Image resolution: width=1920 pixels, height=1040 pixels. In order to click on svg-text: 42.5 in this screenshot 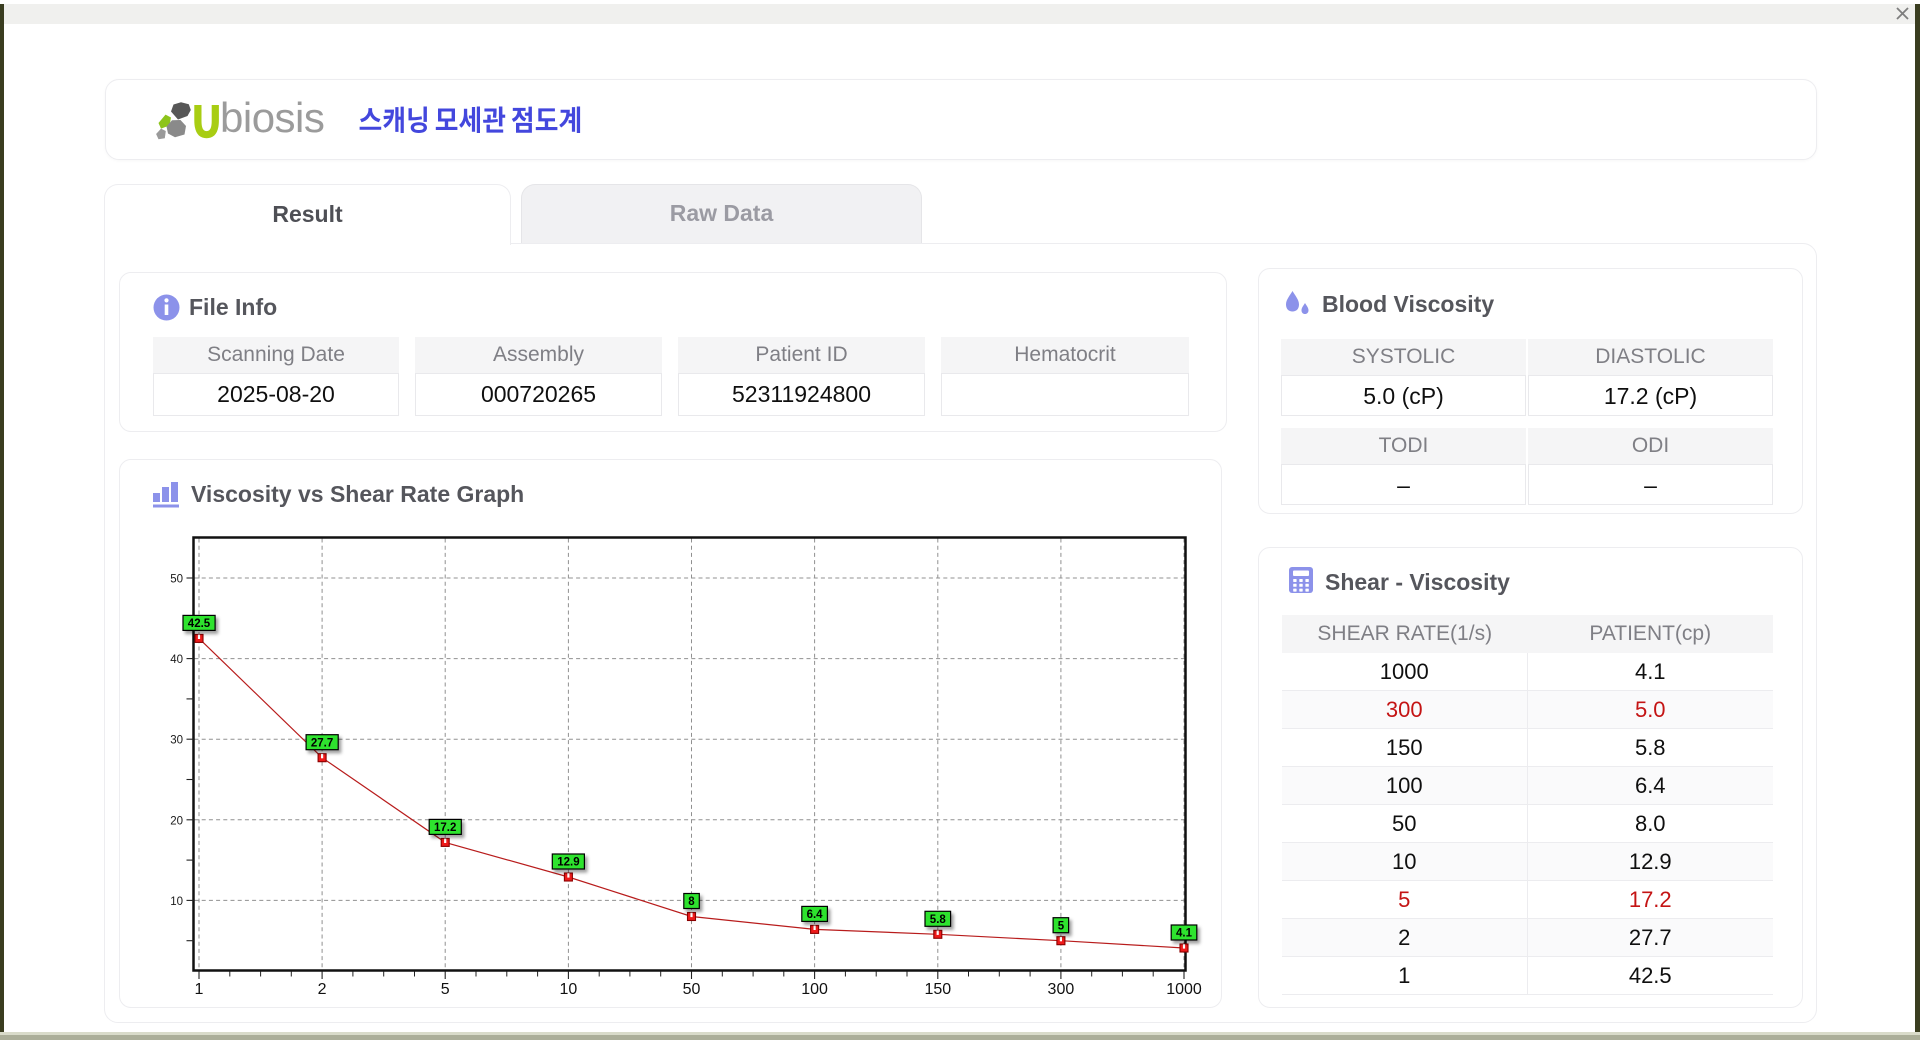, I will do `click(199, 624)`.